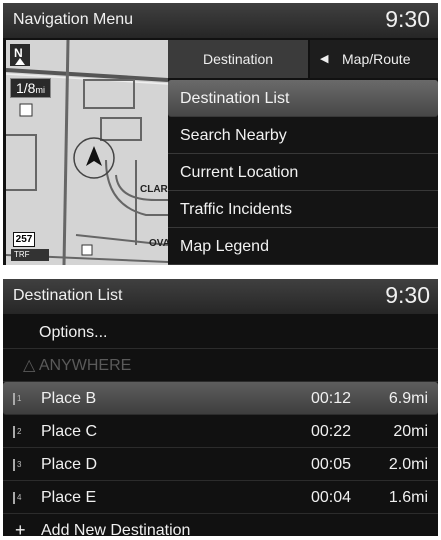  Describe the element at coordinates (324, 59) in the screenshot. I see `arrow-left-icon: ◀` at that location.